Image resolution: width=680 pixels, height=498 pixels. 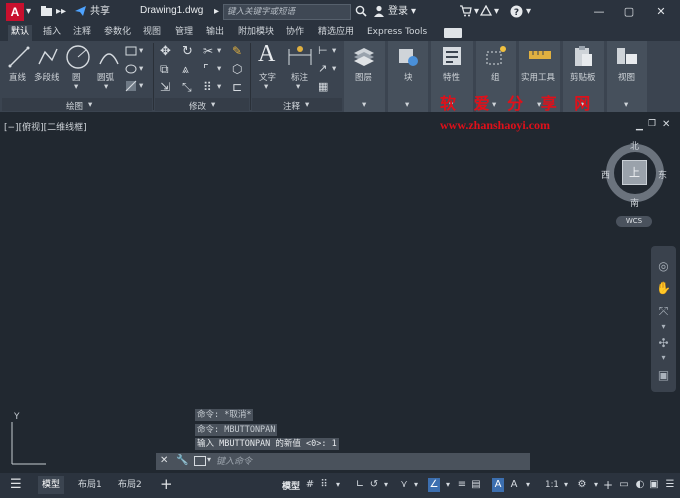 I want to click on circle-icon, so click(x=78, y=57).